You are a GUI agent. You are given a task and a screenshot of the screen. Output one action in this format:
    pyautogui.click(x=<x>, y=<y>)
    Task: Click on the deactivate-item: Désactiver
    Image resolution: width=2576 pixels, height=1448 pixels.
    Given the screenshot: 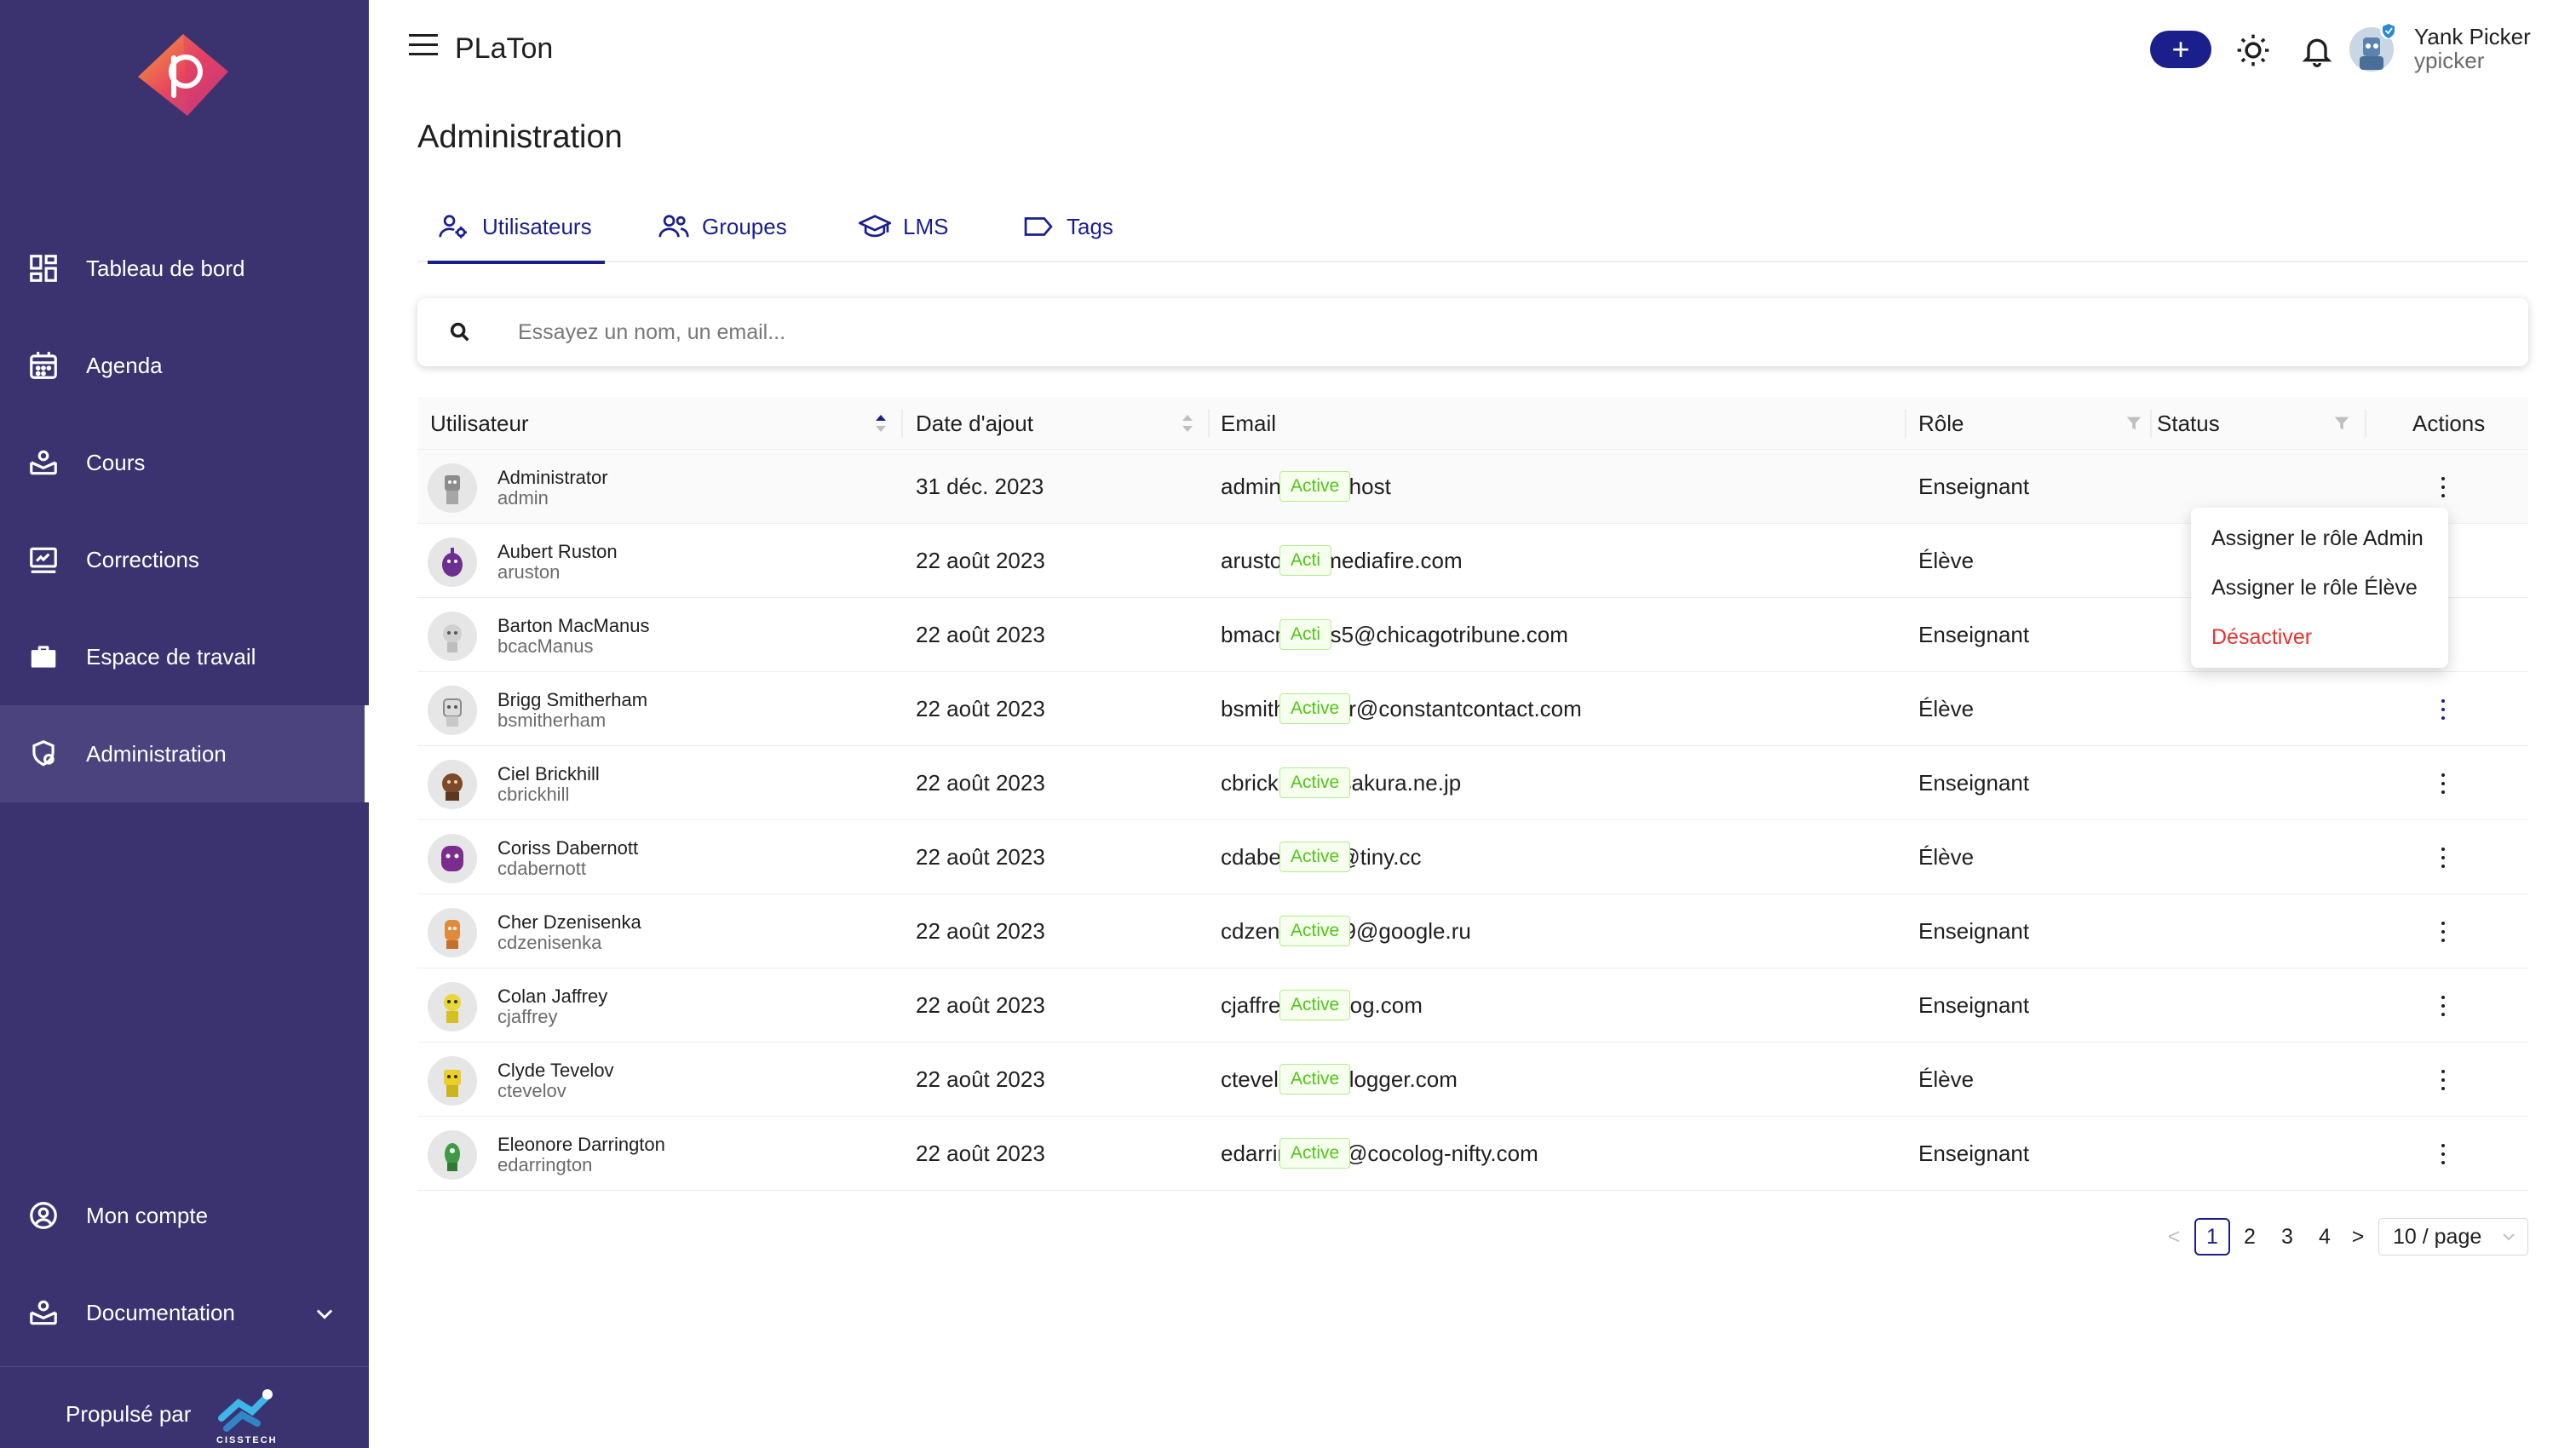 What is the action you would take?
    pyautogui.click(x=2261, y=638)
    